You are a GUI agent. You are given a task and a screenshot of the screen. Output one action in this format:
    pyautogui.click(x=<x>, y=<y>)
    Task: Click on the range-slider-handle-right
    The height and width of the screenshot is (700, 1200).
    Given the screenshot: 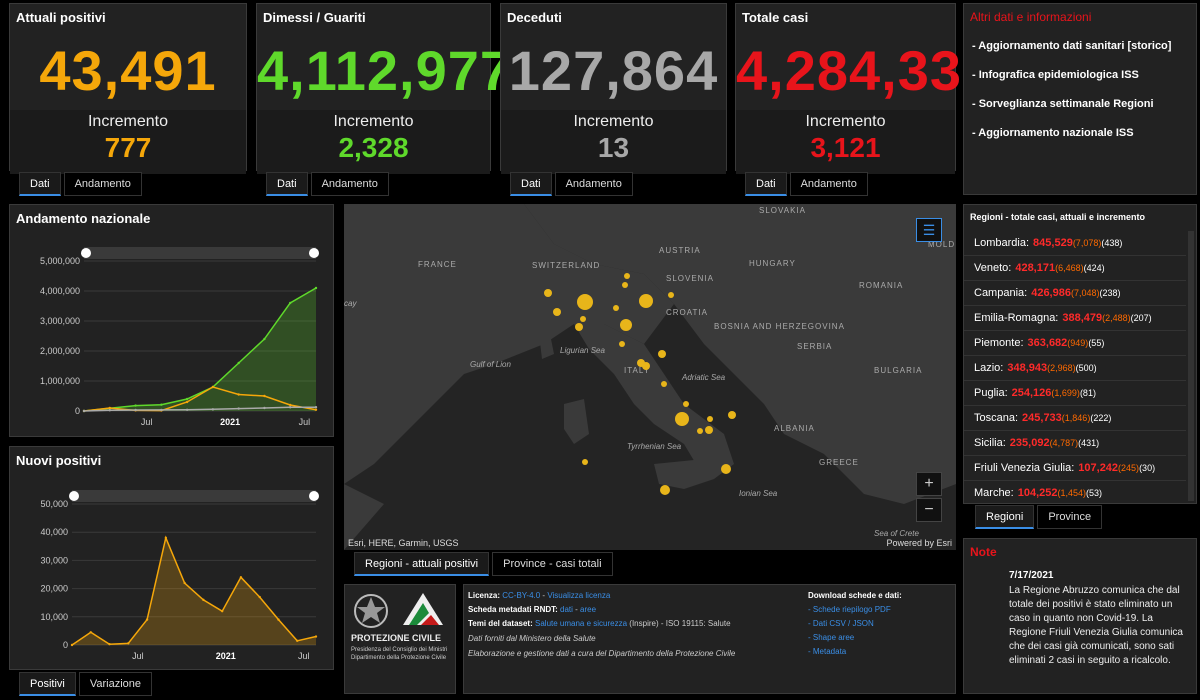 What is the action you would take?
    pyautogui.click(x=314, y=496)
    